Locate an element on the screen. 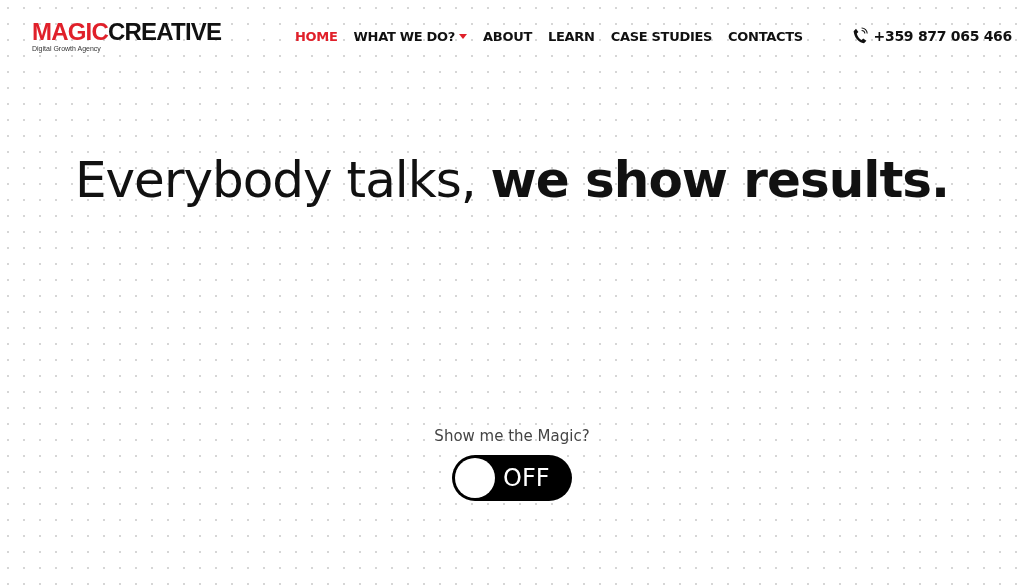 This screenshot has width=1024, height=587. nav-link: WHAT WE DO? is located at coordinates (410, 36).